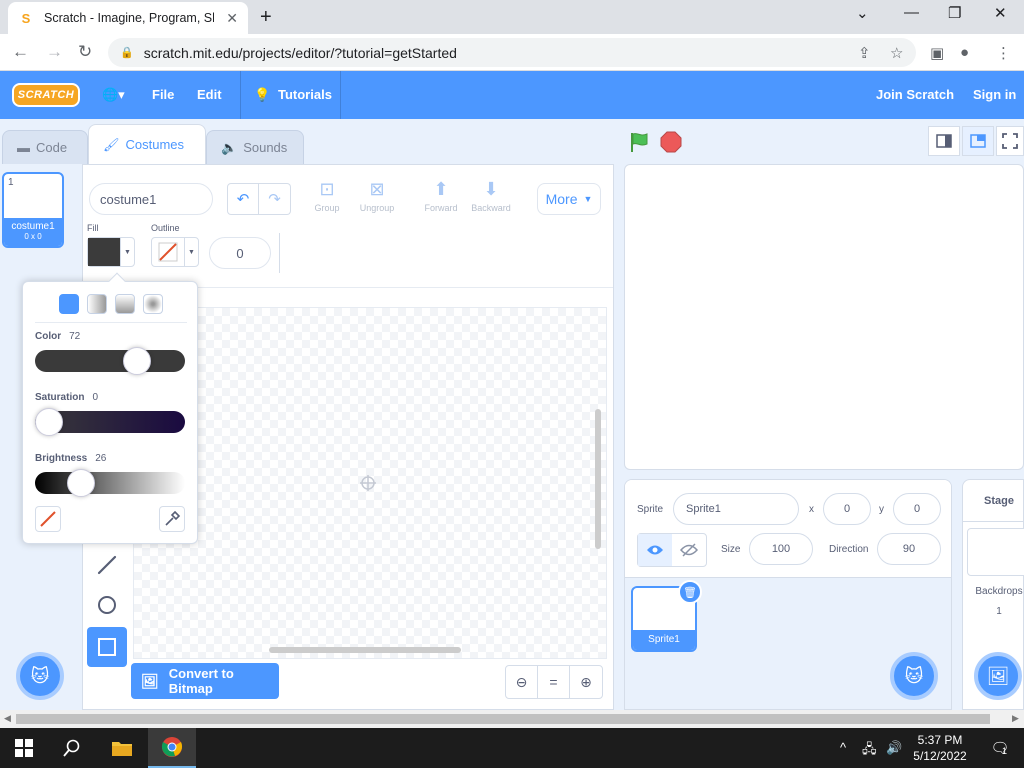 The image size is (1024, 768). What do you see at coordinates (111, 252) in the screenshot?
I see `fill-color-button: ▼` at bounding box center [111, 252].